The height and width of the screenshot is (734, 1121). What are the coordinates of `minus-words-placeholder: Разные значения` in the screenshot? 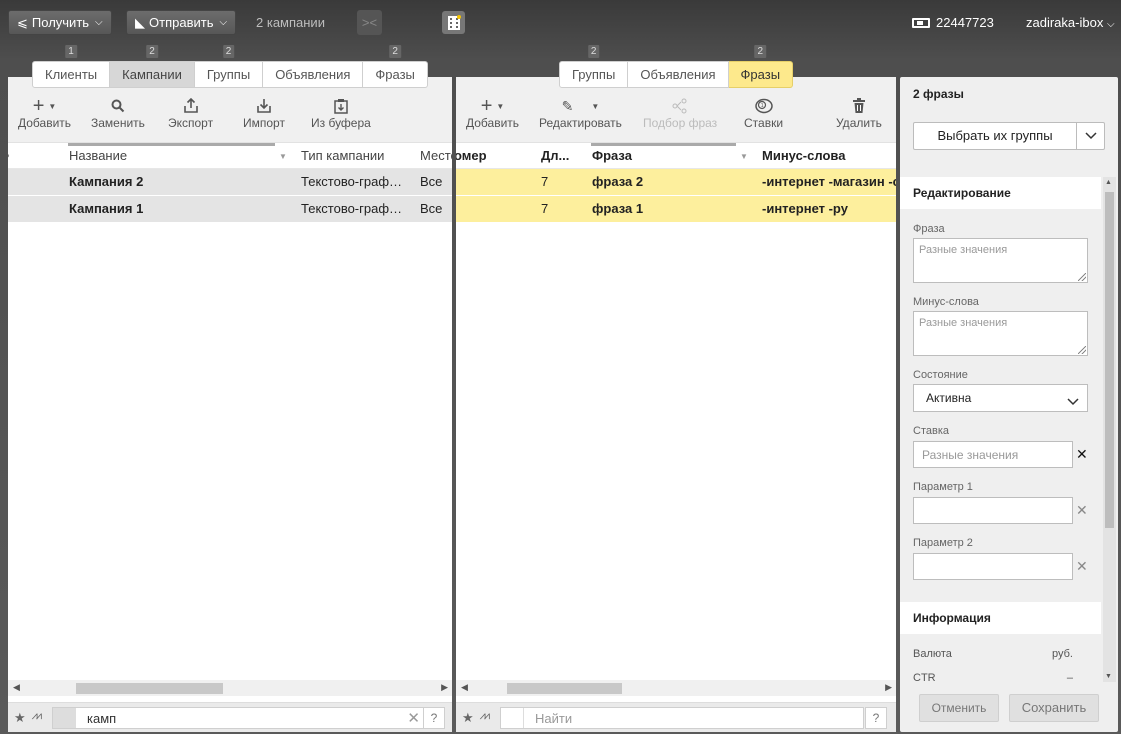 It's located at (963, 323).